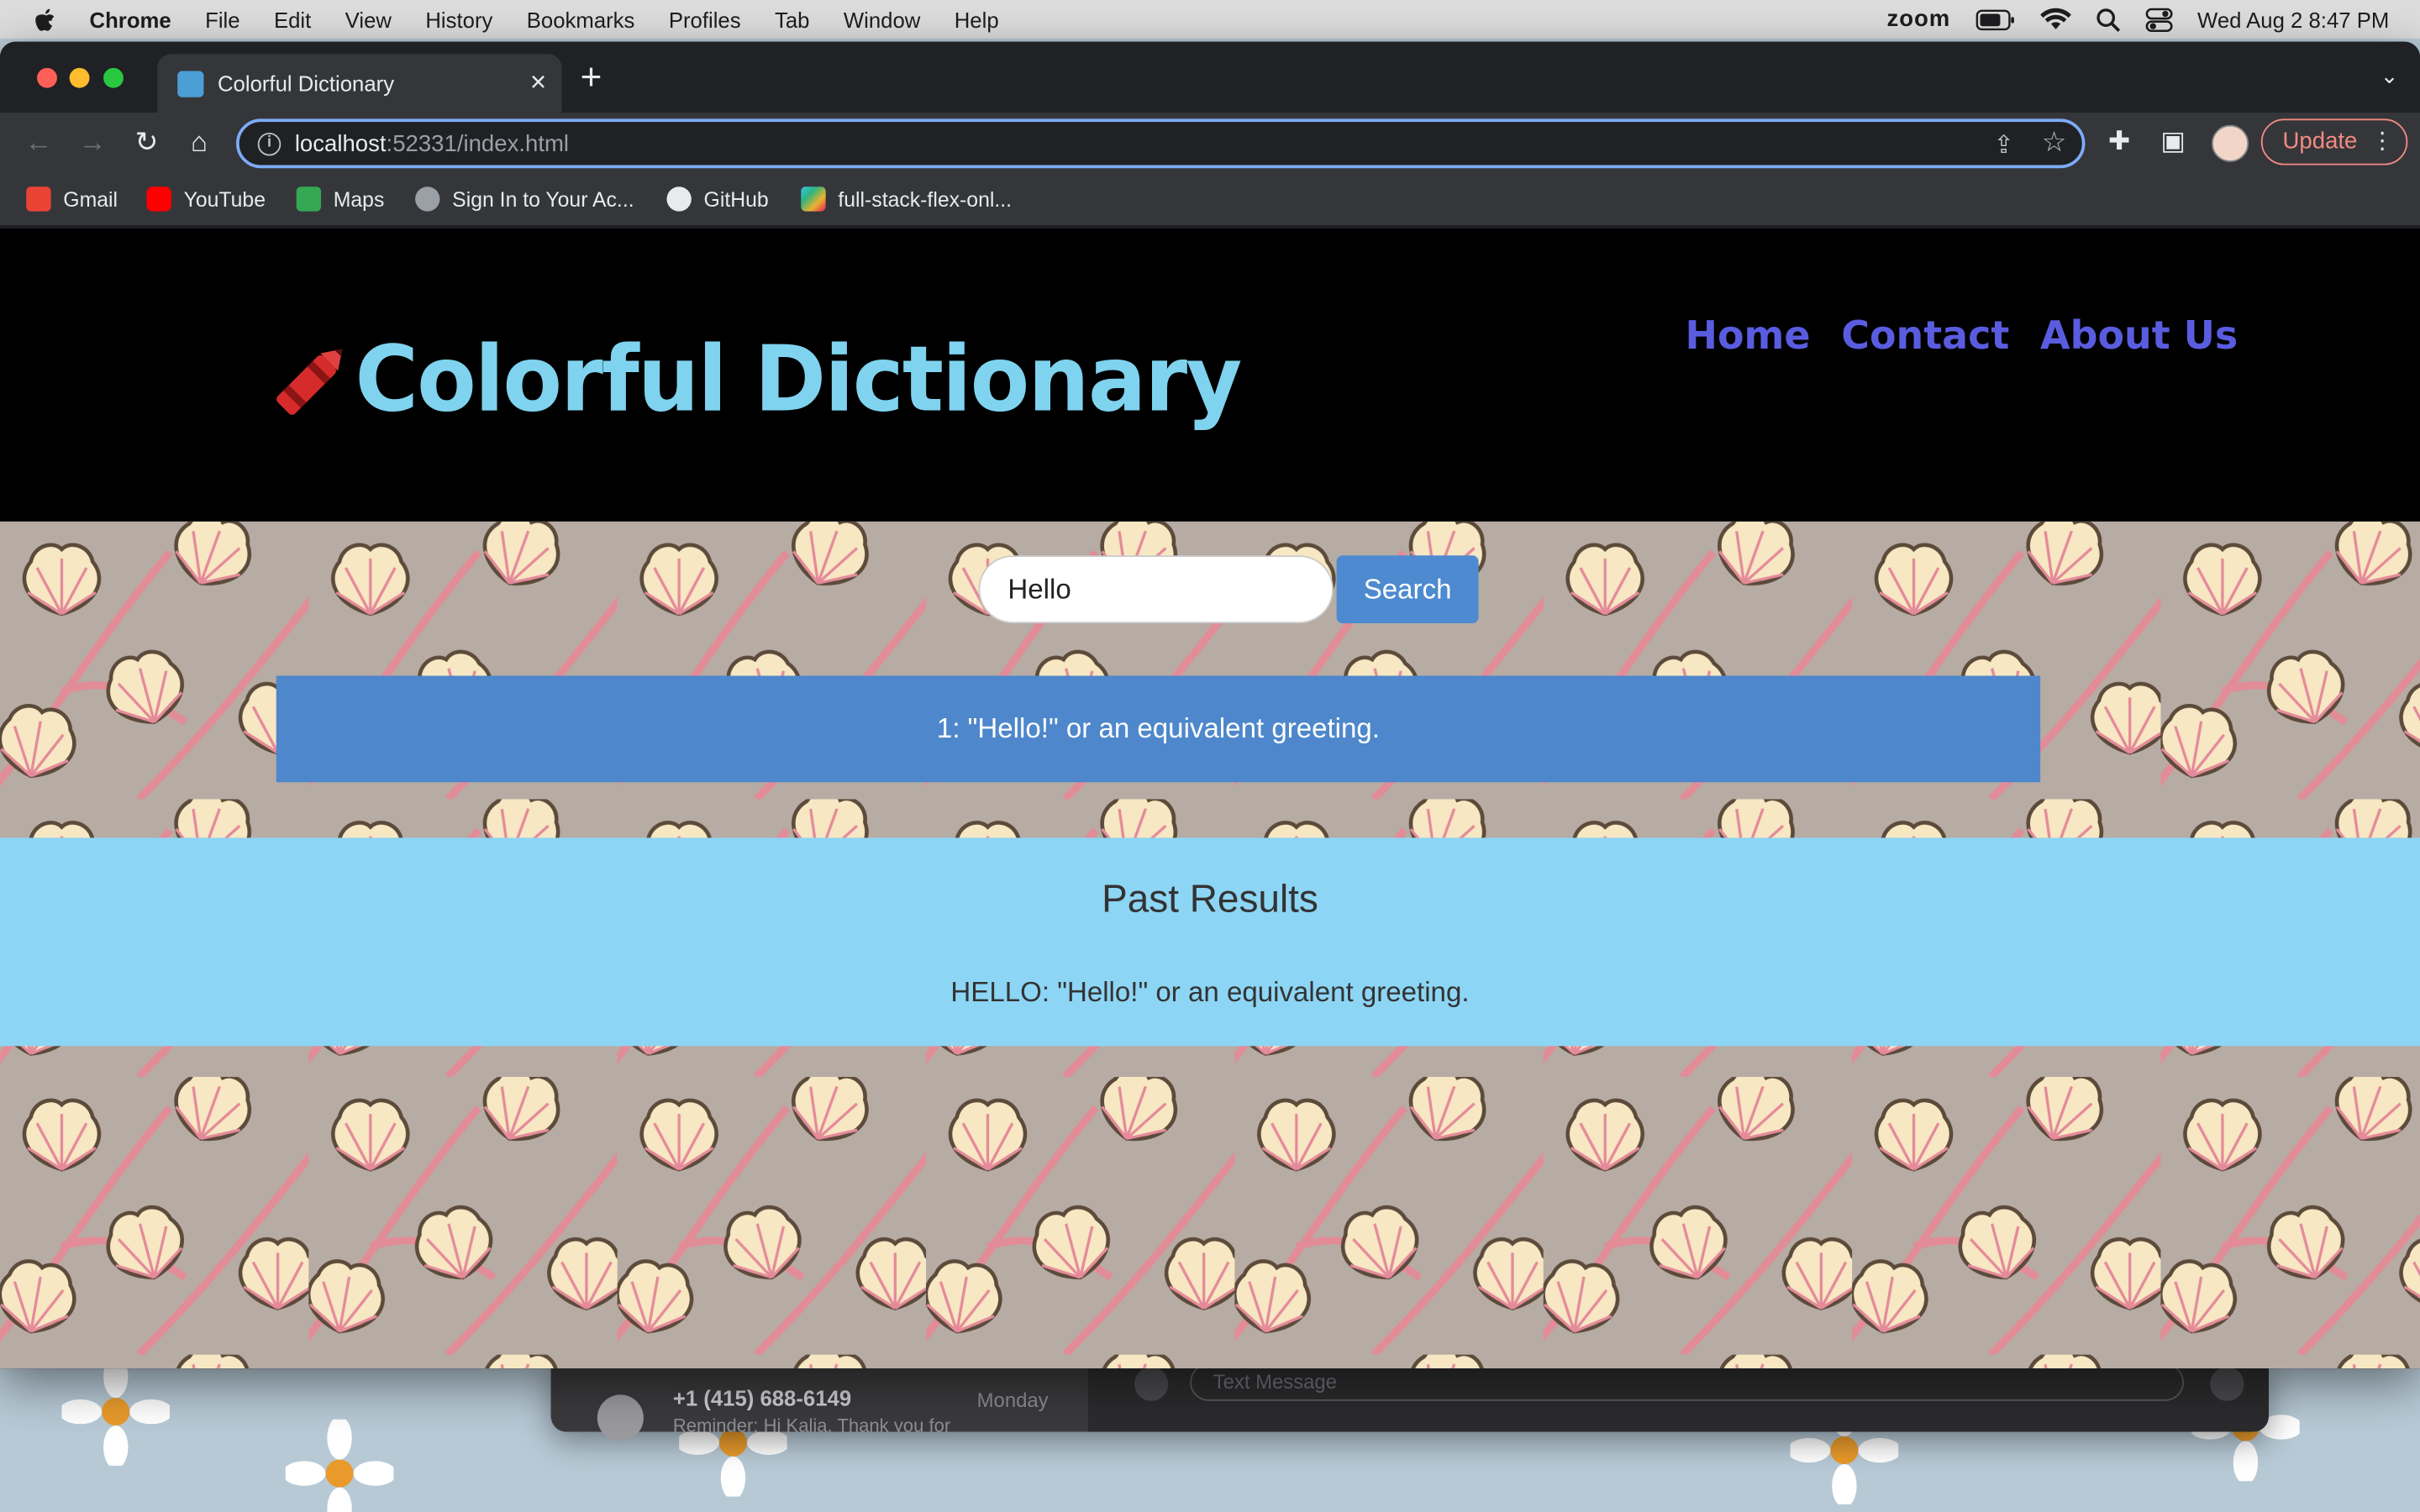 The image size is (2420, 1512). Describe the element at coordinates (2159, 19) in the screenshot. I see `control-center-icon` at that location.